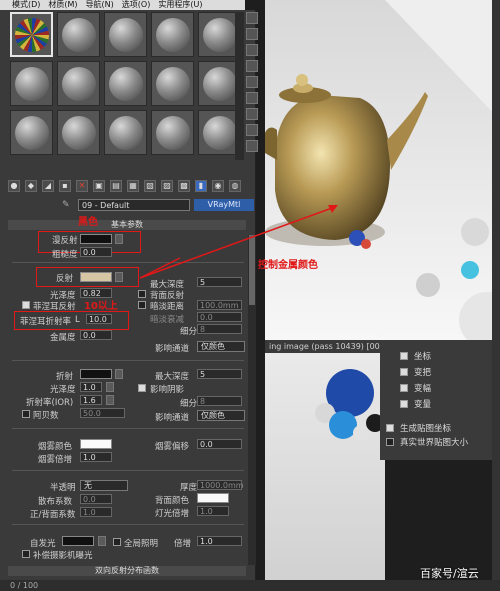 The height and width of the screenshot is (591, 500). Describe the element at coordinates (288, 265) in the screenshot. I see `annotation-metal-color: 控制金属颜色` at that location.